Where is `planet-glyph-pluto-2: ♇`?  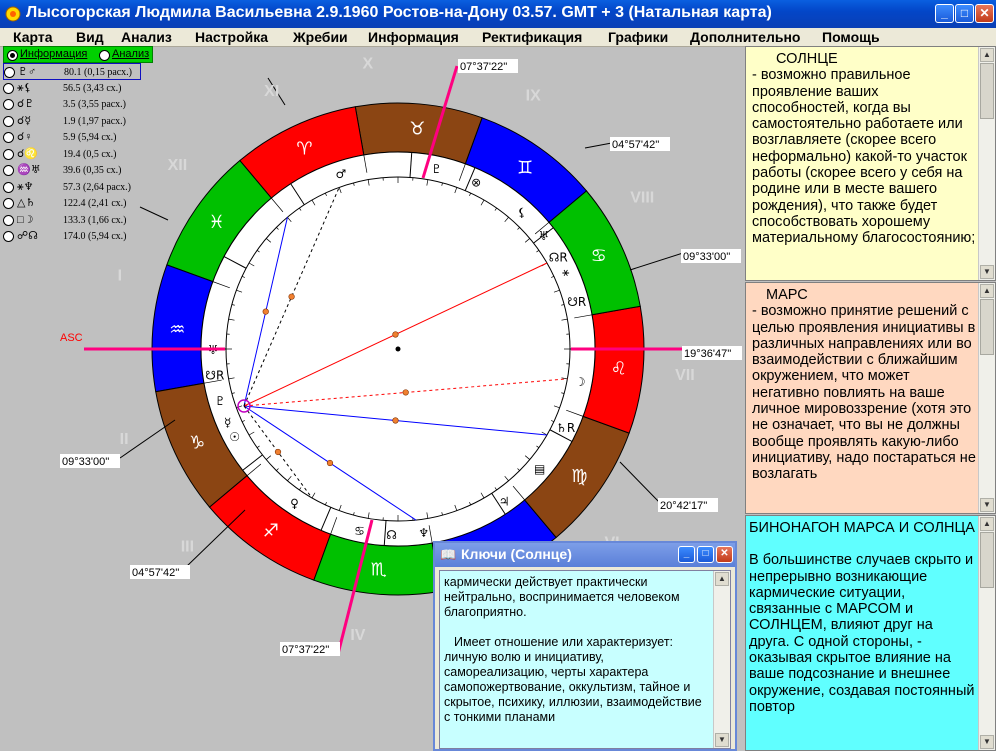
planet-glyph-pluto-2: ♇ is located at coordinates (220, 401).